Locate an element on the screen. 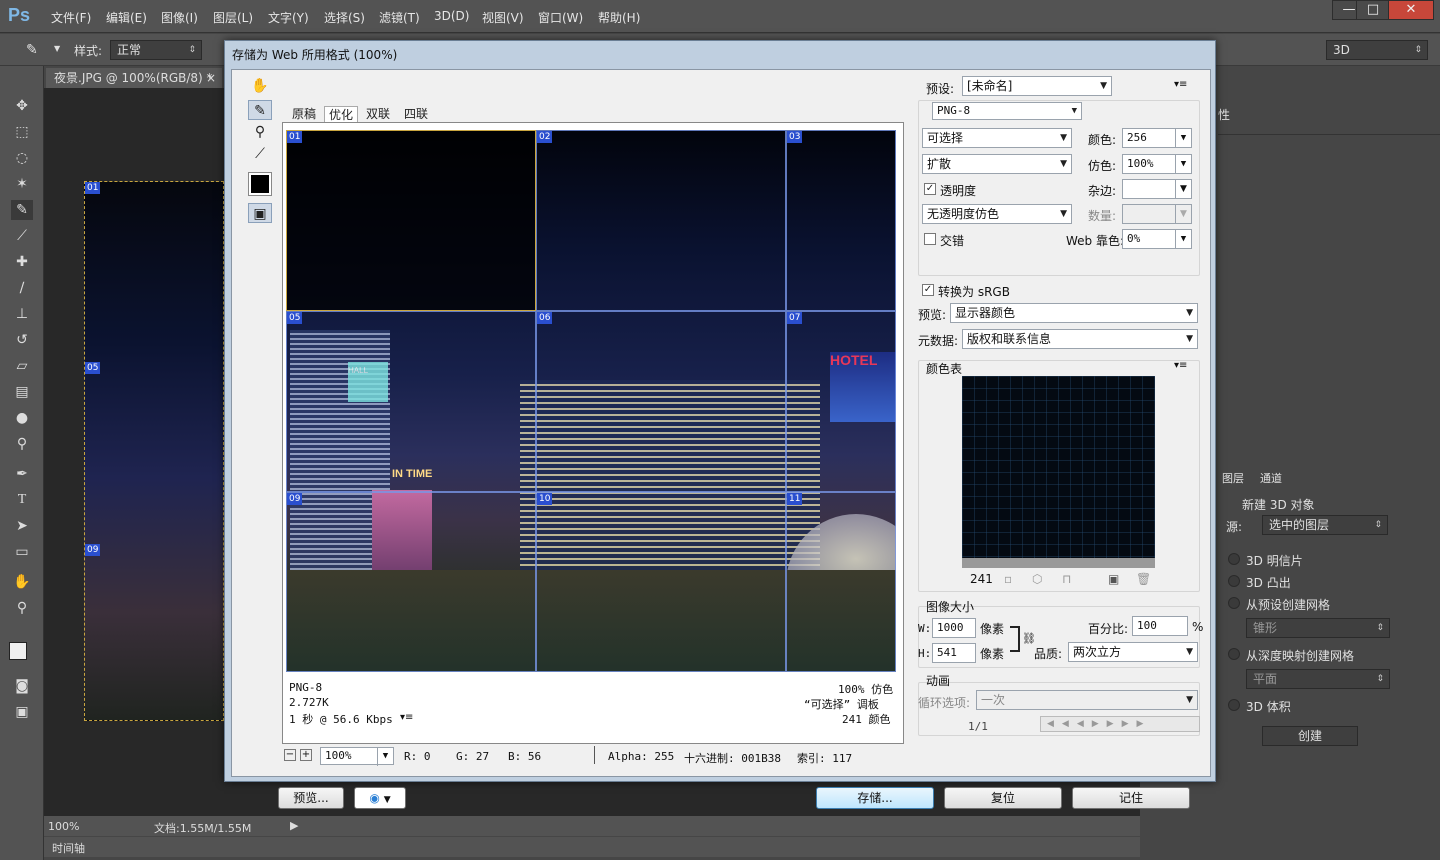  zoom-select: 100% ▼ is located at coordinates (357, 756).